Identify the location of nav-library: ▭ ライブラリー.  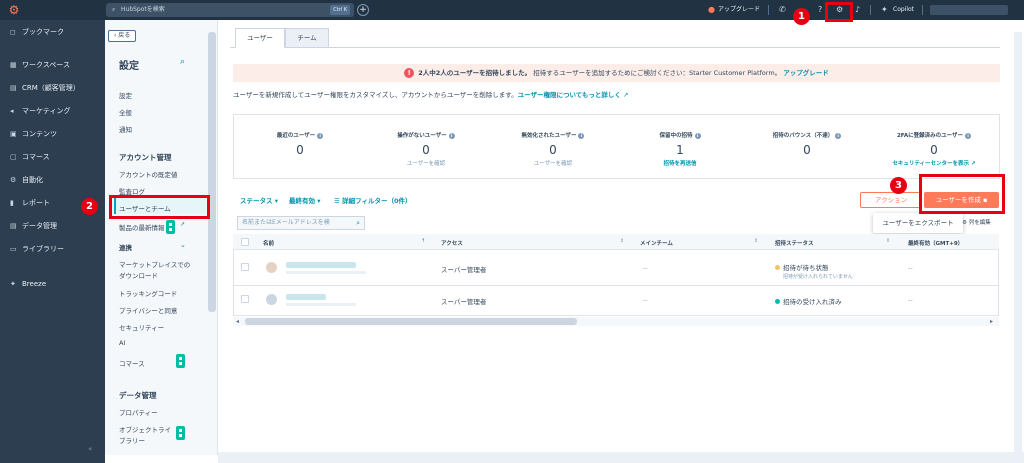
(37, 249).